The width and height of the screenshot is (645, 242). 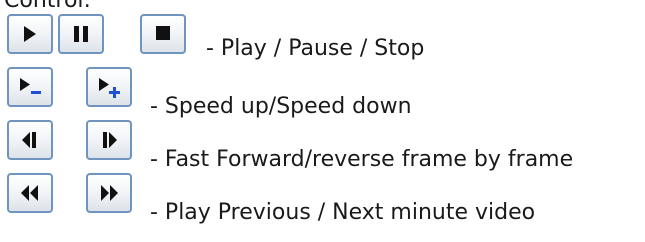 I want to click on stop-button, so click(x=163, y=34).